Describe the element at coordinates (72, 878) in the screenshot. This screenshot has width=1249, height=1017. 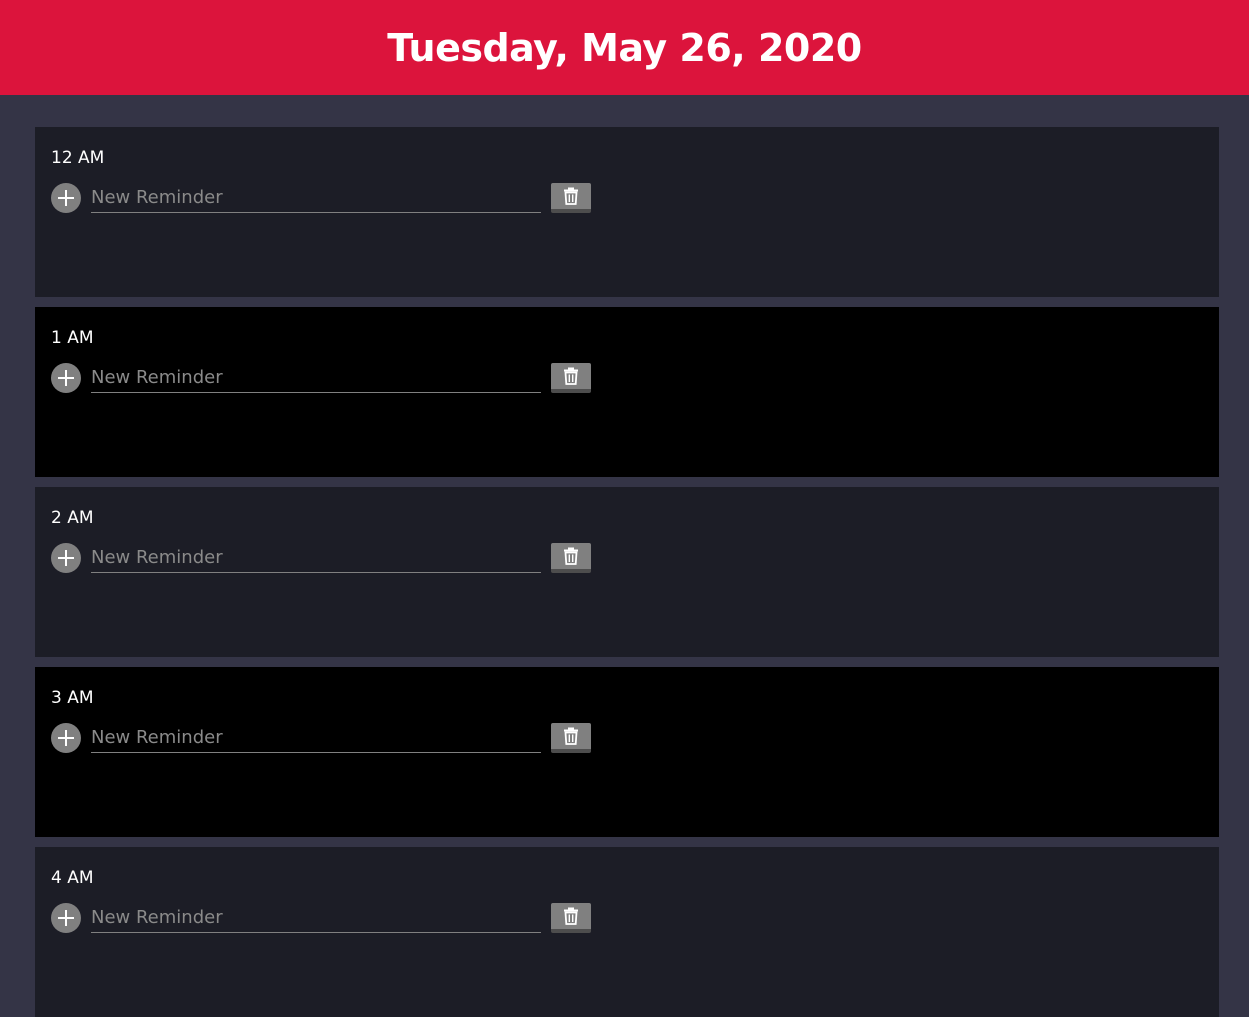
I see `hour-label: 4 AM` at that location.